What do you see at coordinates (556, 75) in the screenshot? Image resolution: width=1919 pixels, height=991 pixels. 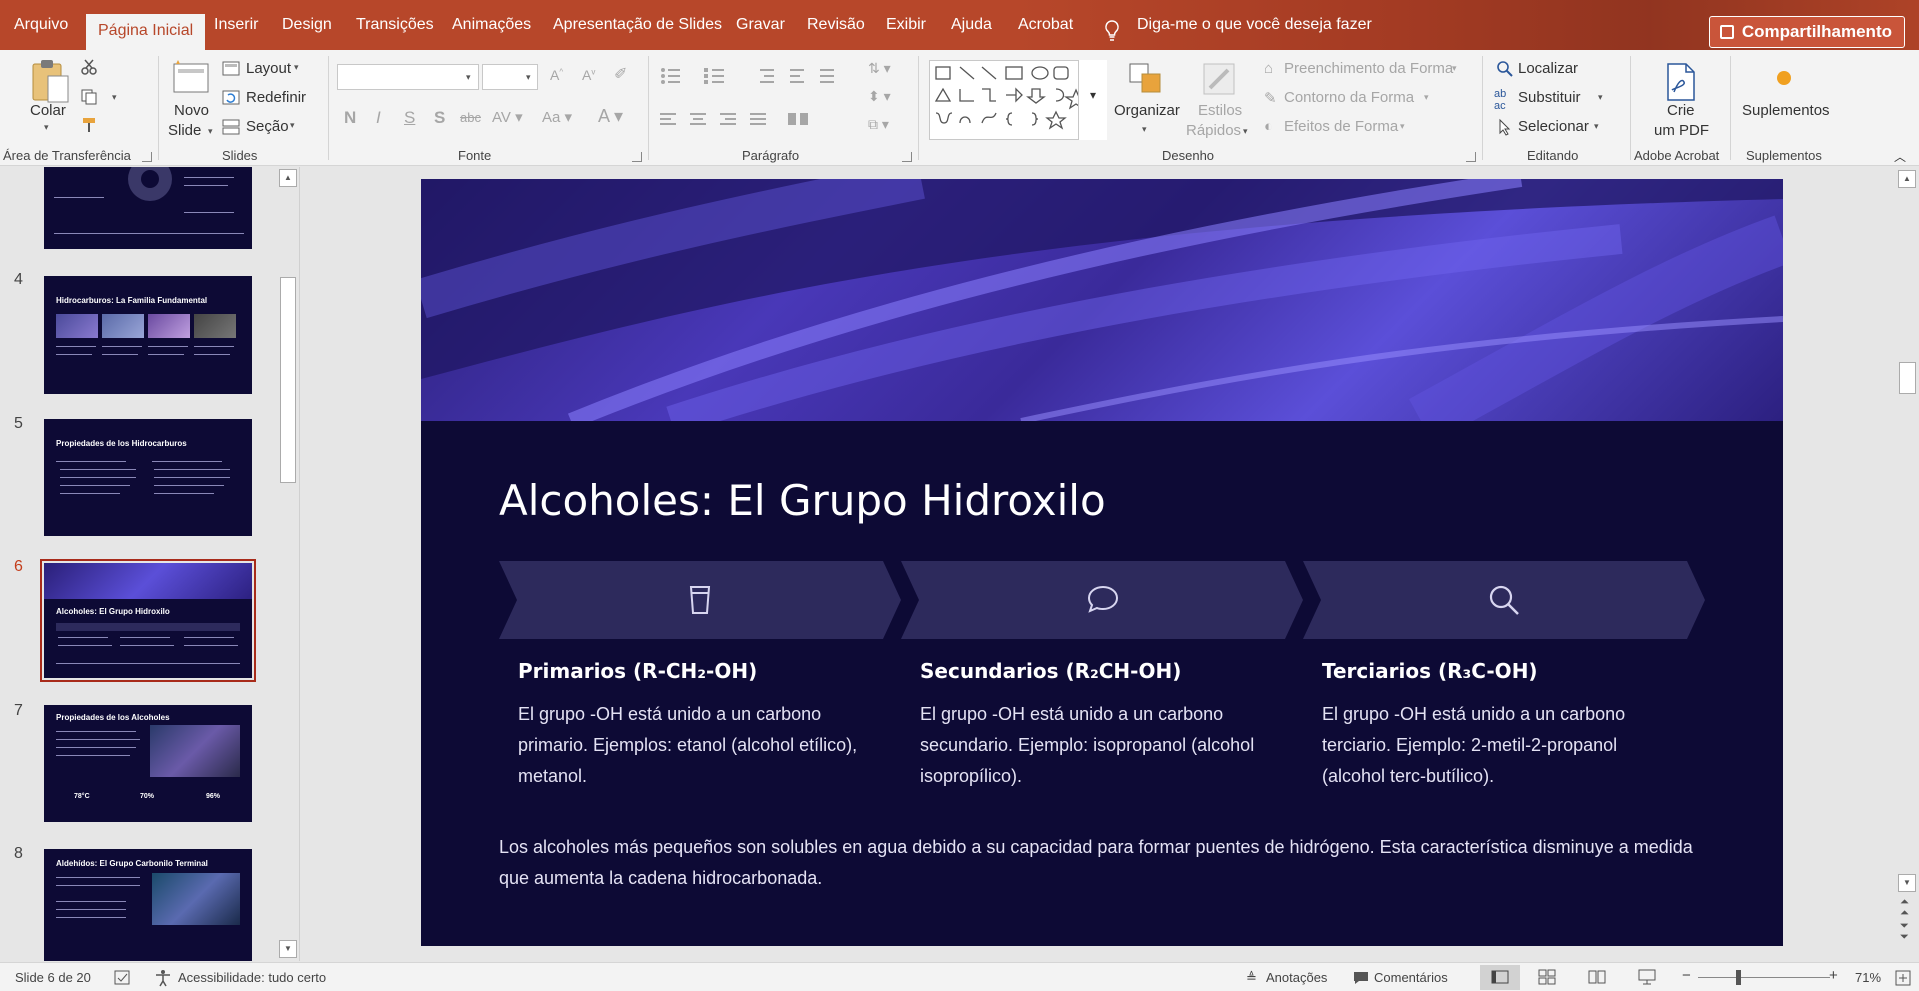 I see `grow-font-icon: A^` at bounding box center [556, 75].